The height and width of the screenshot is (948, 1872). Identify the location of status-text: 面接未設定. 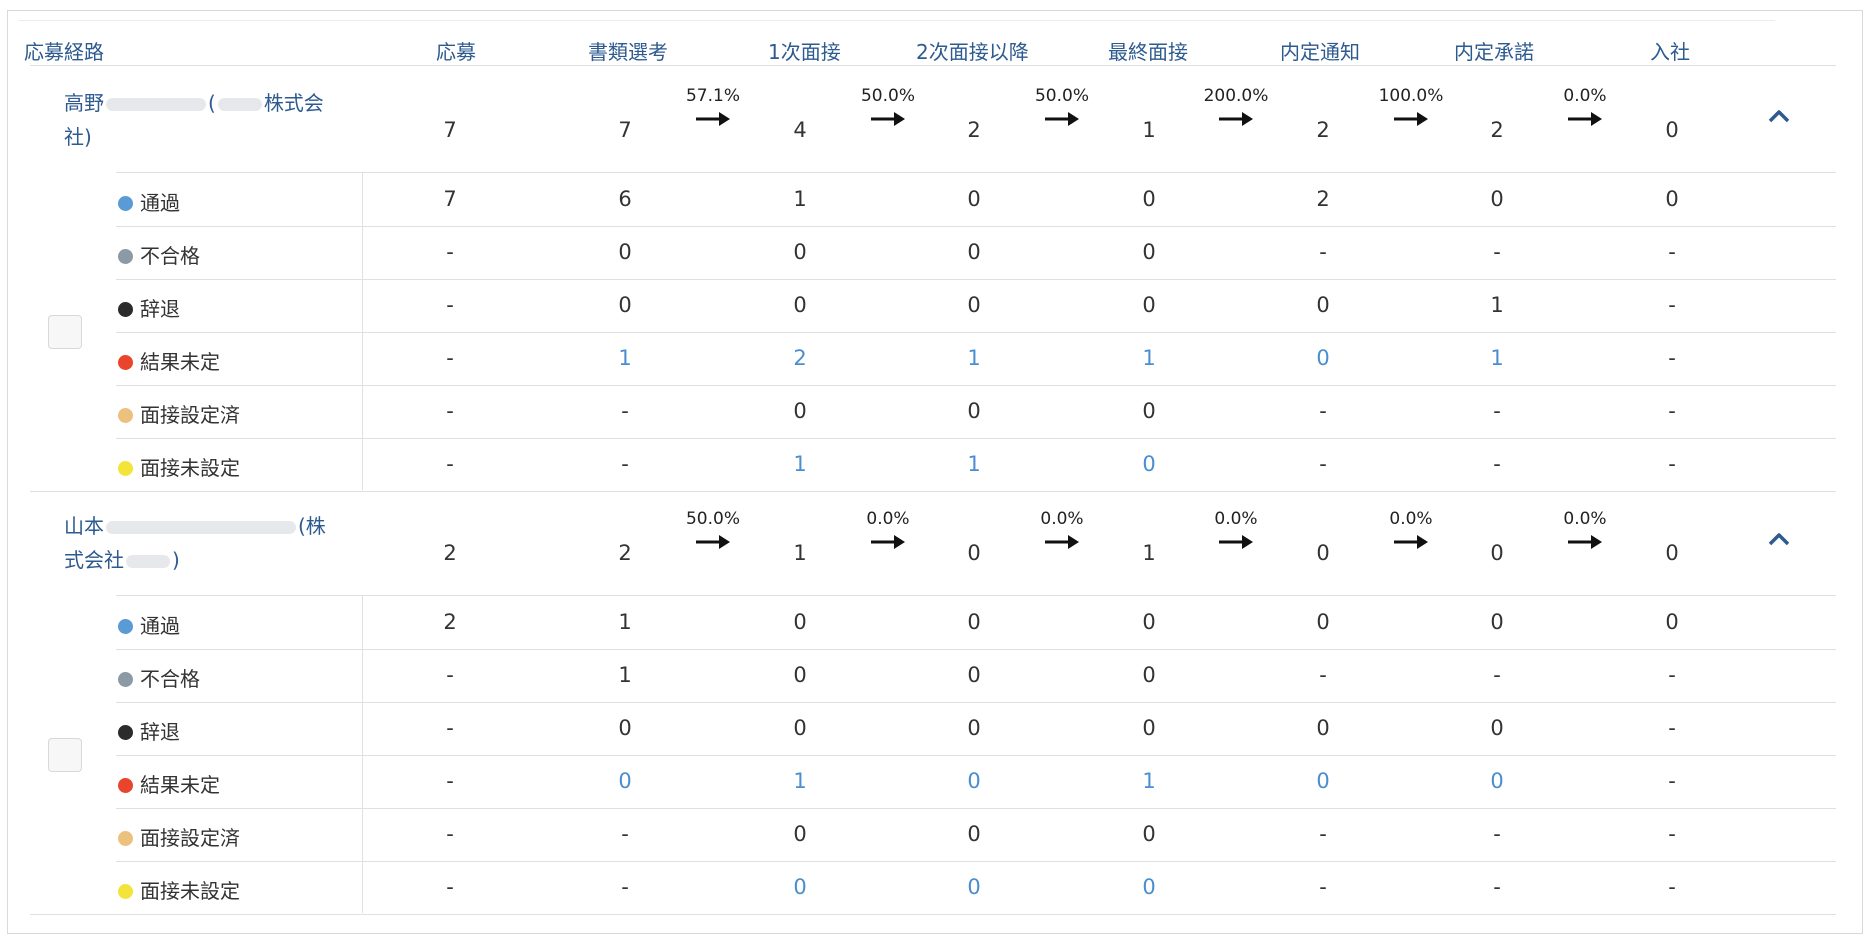
(190, 891).